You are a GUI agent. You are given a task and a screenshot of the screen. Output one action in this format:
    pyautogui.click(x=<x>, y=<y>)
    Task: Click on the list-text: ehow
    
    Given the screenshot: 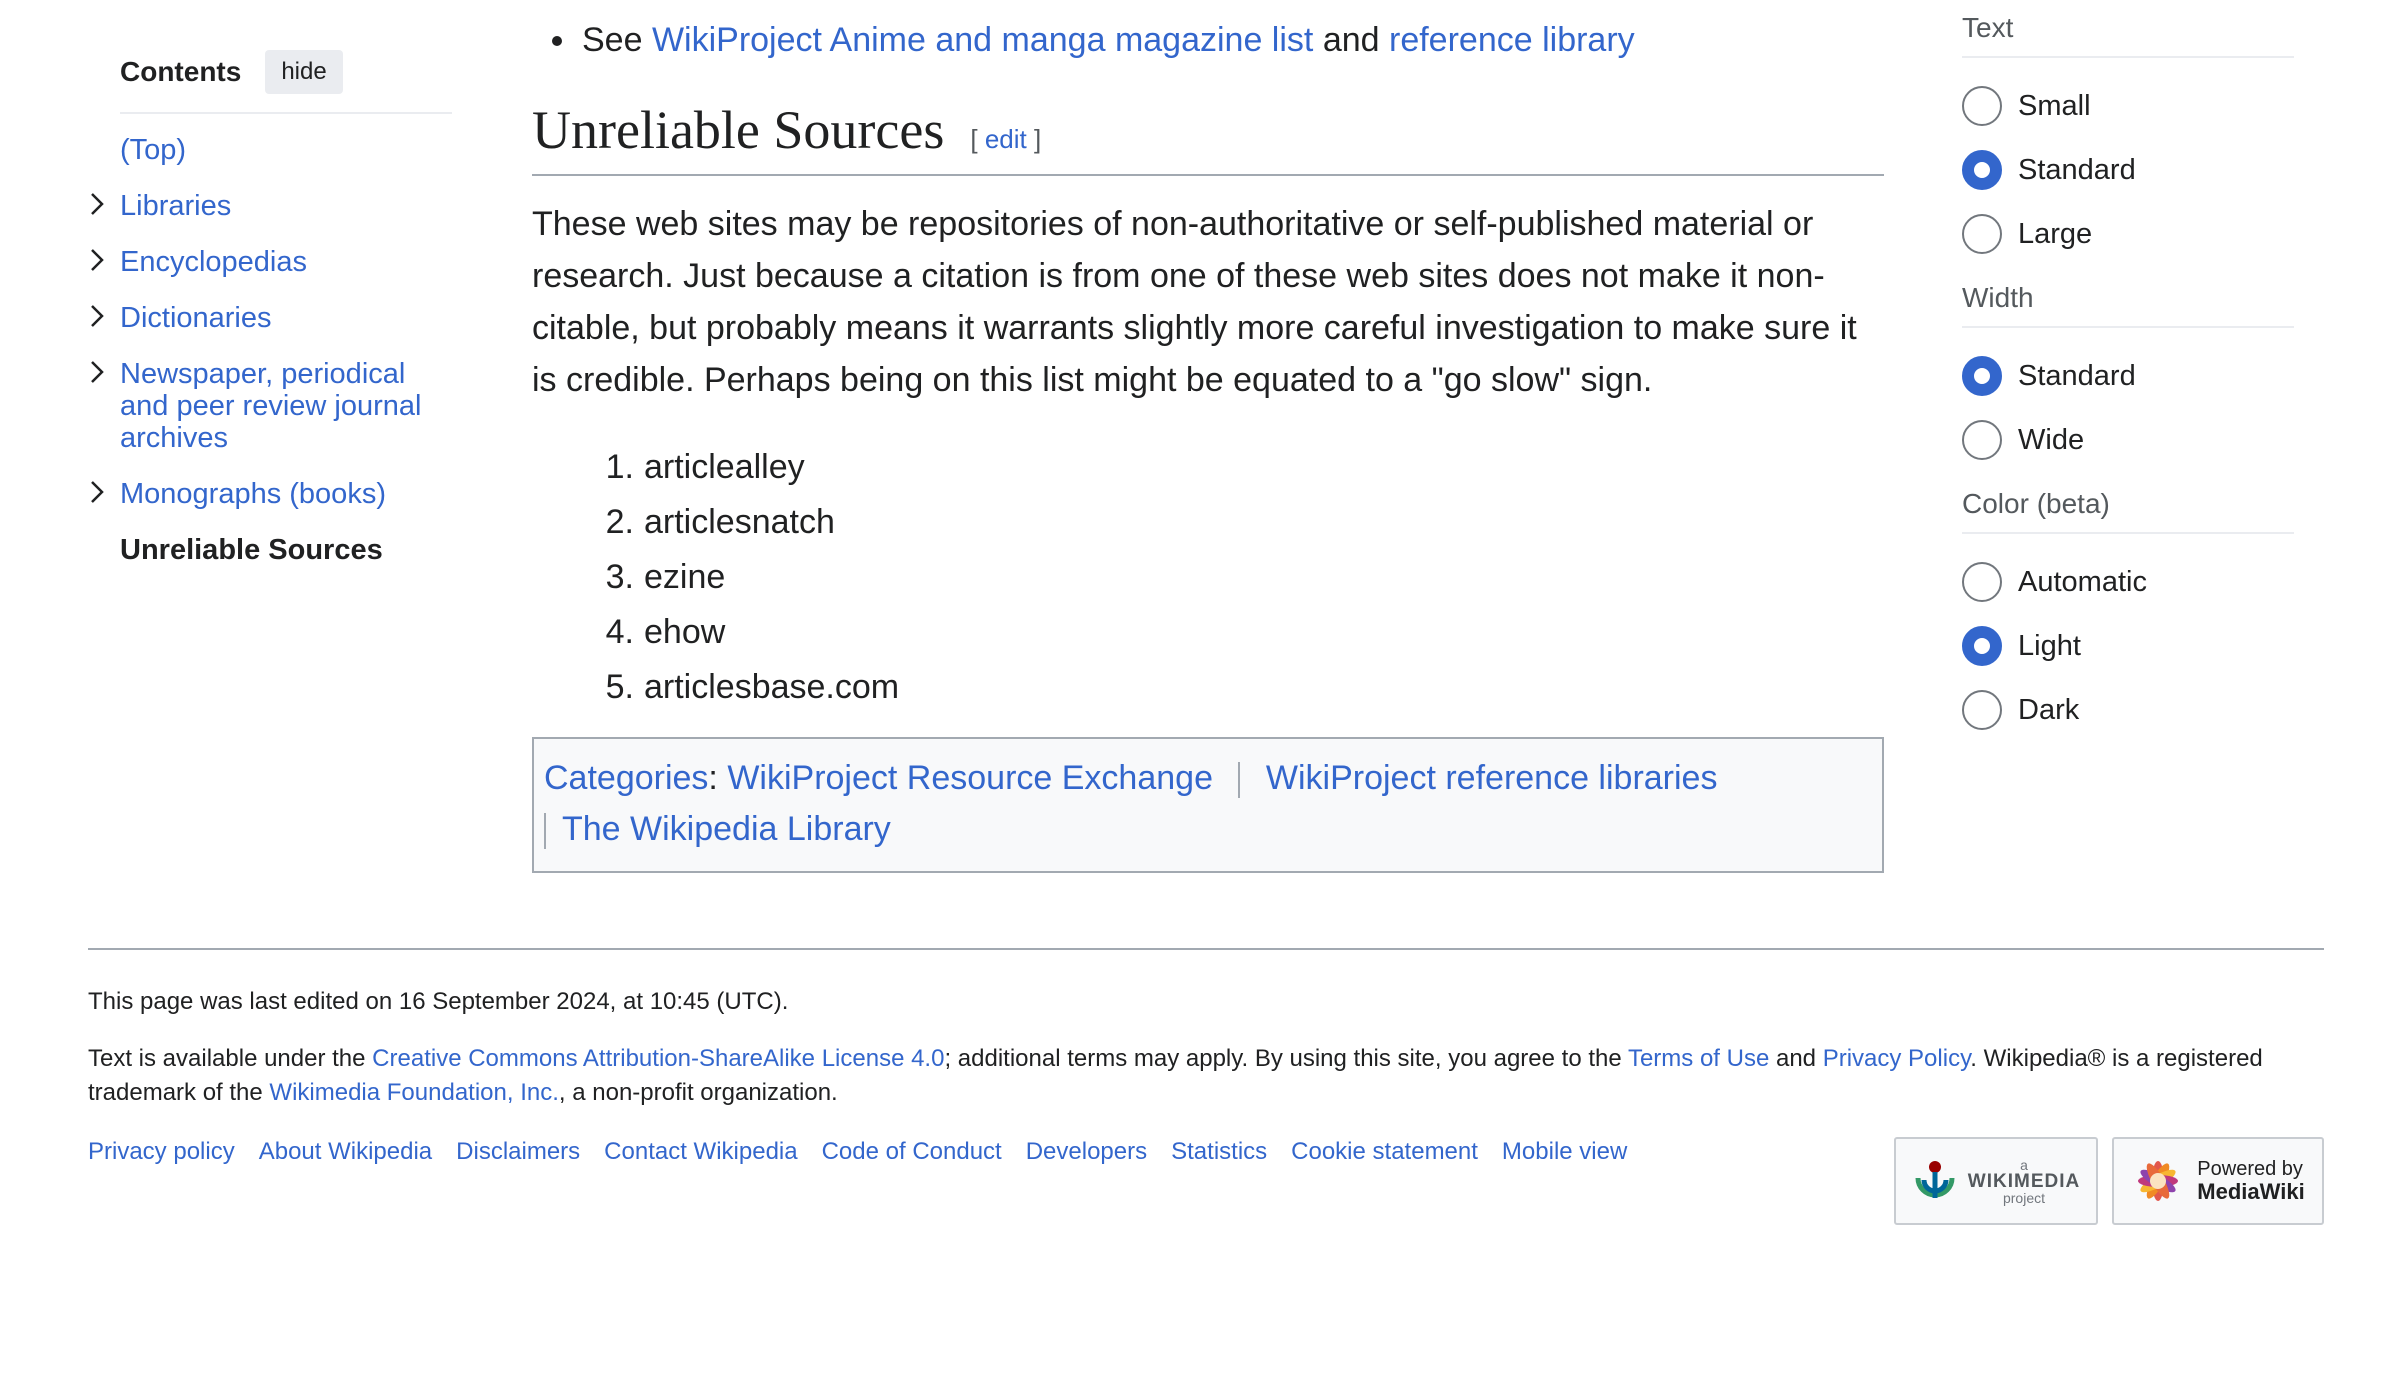 What is the action you would take?
    pyautogui.click(x=685, y=632)
    